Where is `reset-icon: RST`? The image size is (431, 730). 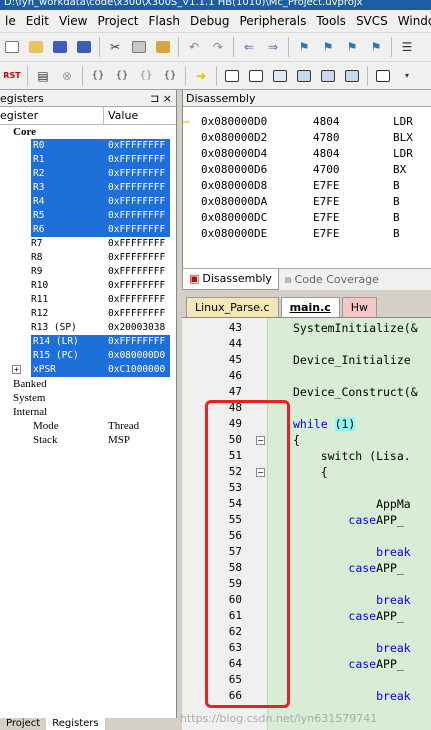 reset-icon: RST is located at coordinates (12, 76).